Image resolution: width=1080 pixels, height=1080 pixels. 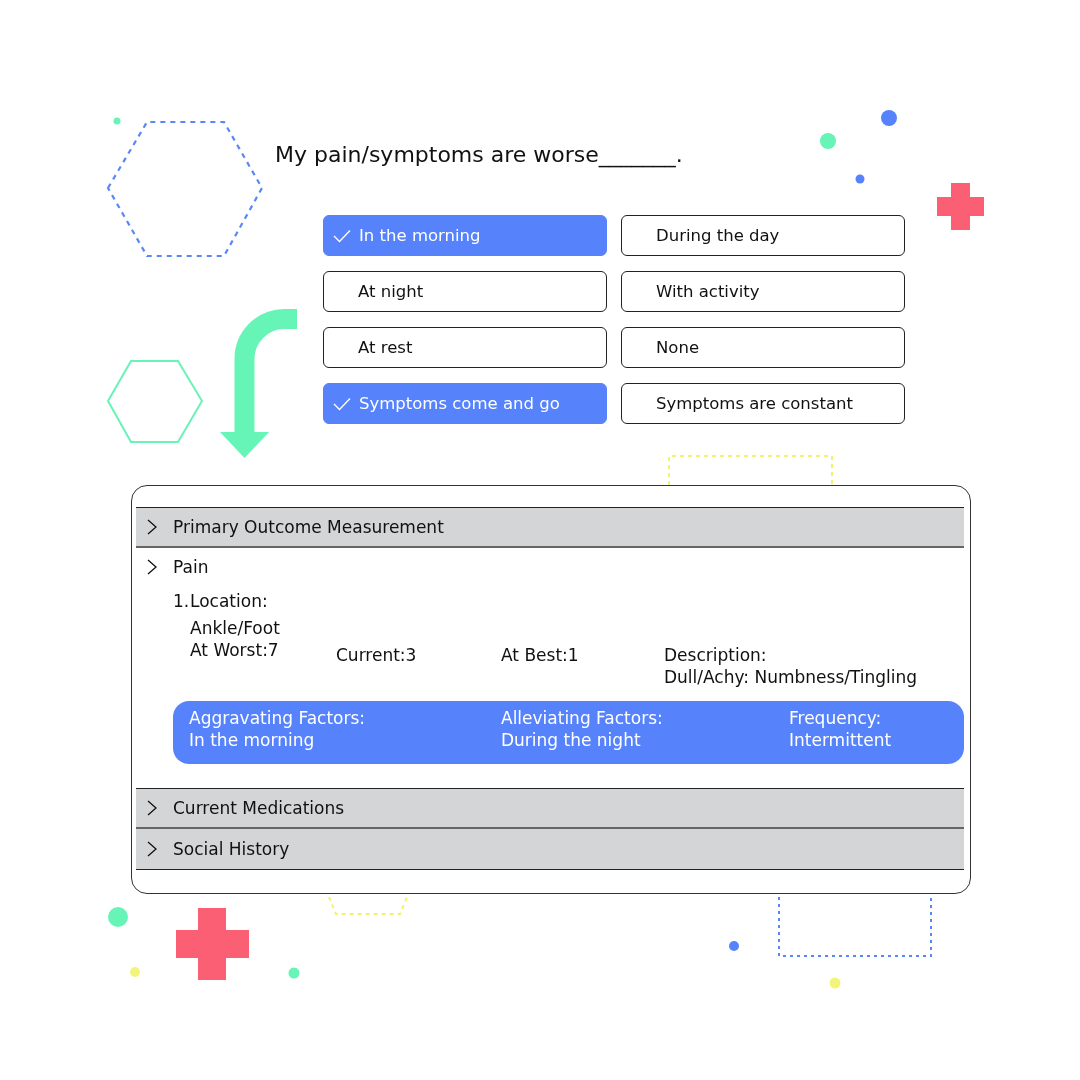 What do you see at coordinates (465, 347) in the screenshot?
I see `option-button: At rest` at bounding box center [465, 347].